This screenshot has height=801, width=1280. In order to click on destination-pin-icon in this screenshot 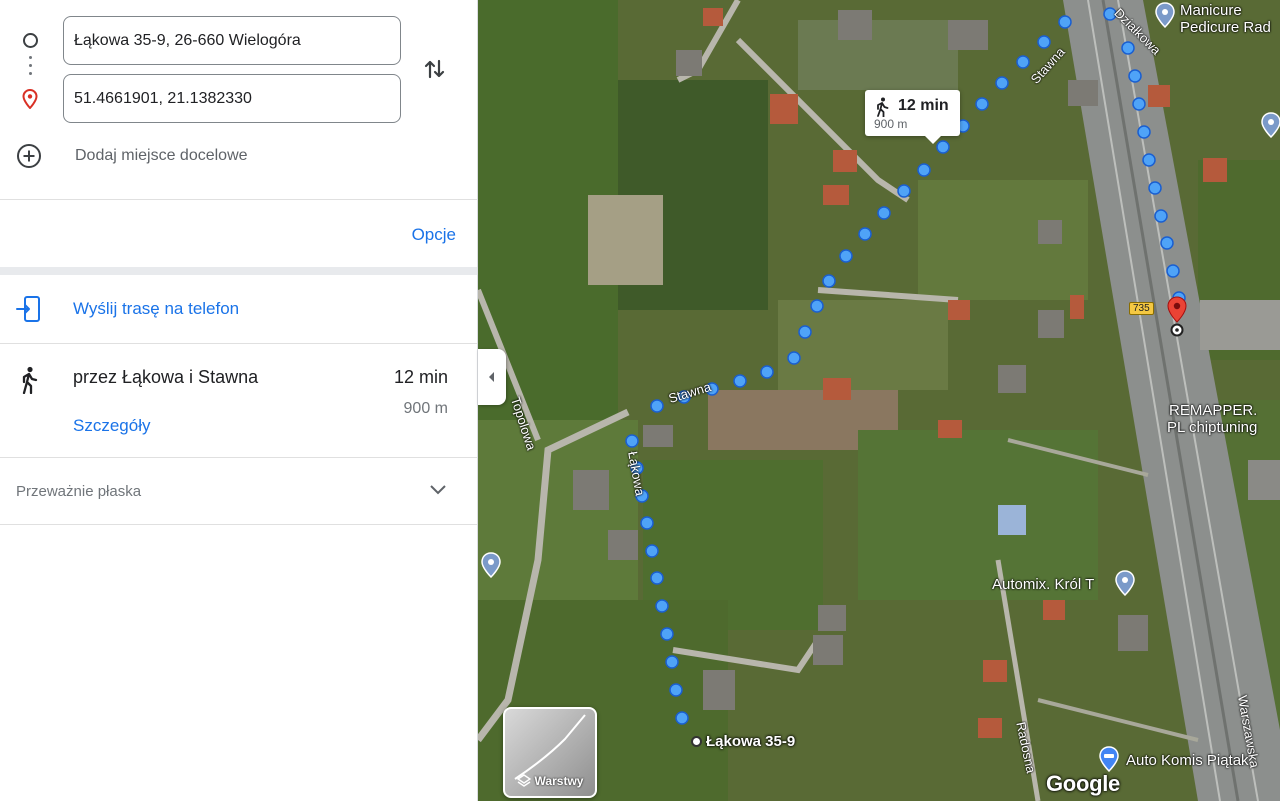, I will do `click(30, 99)`.